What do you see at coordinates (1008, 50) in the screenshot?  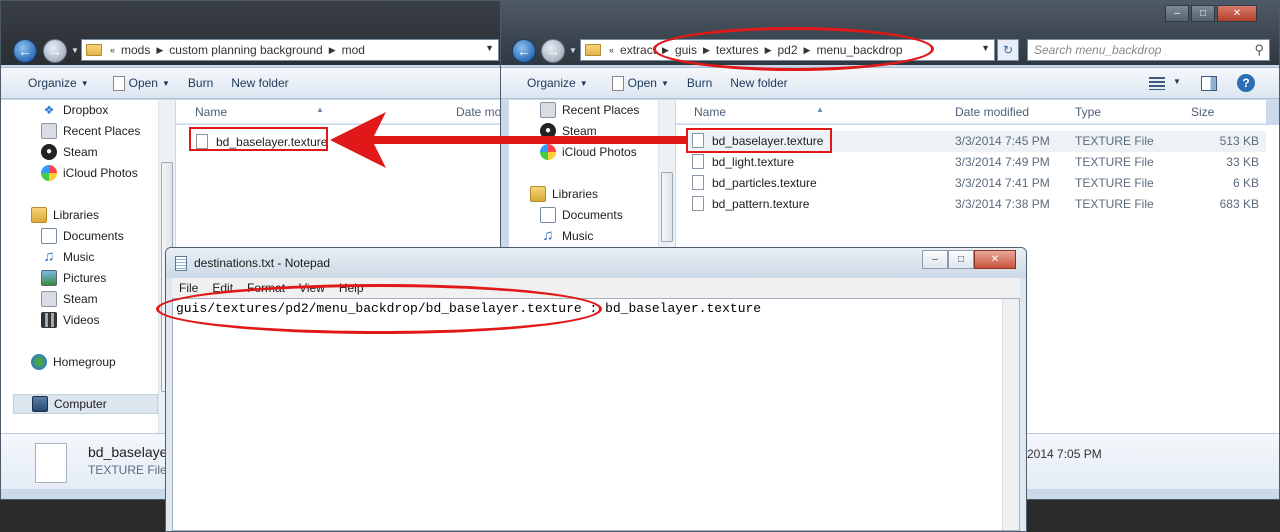 I see `refresh-button: ↻` at bounding box center [1008, 50].